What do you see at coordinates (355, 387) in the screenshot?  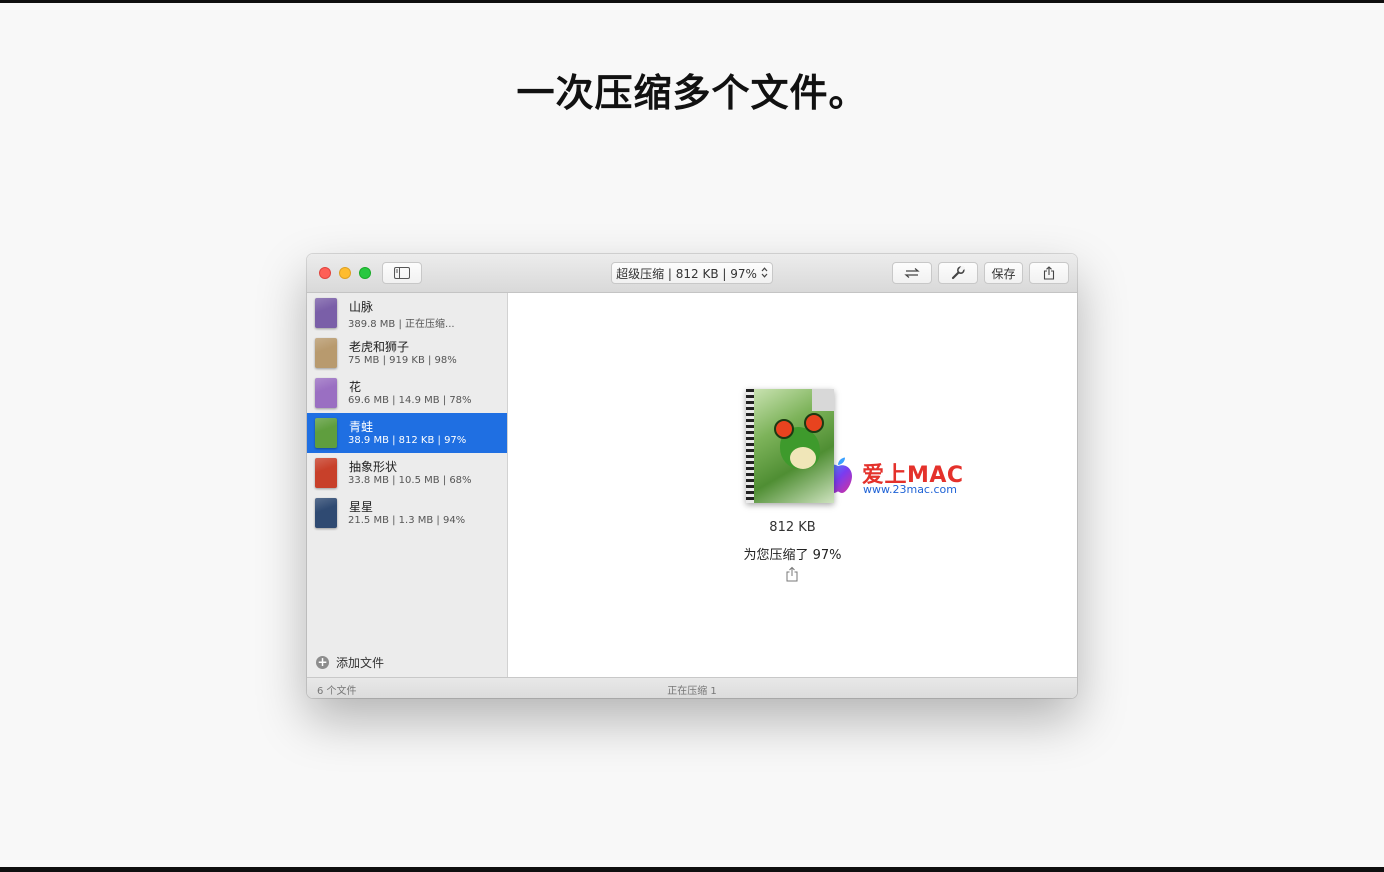 I see `file-name: 花` at bounding box center [355, 387].